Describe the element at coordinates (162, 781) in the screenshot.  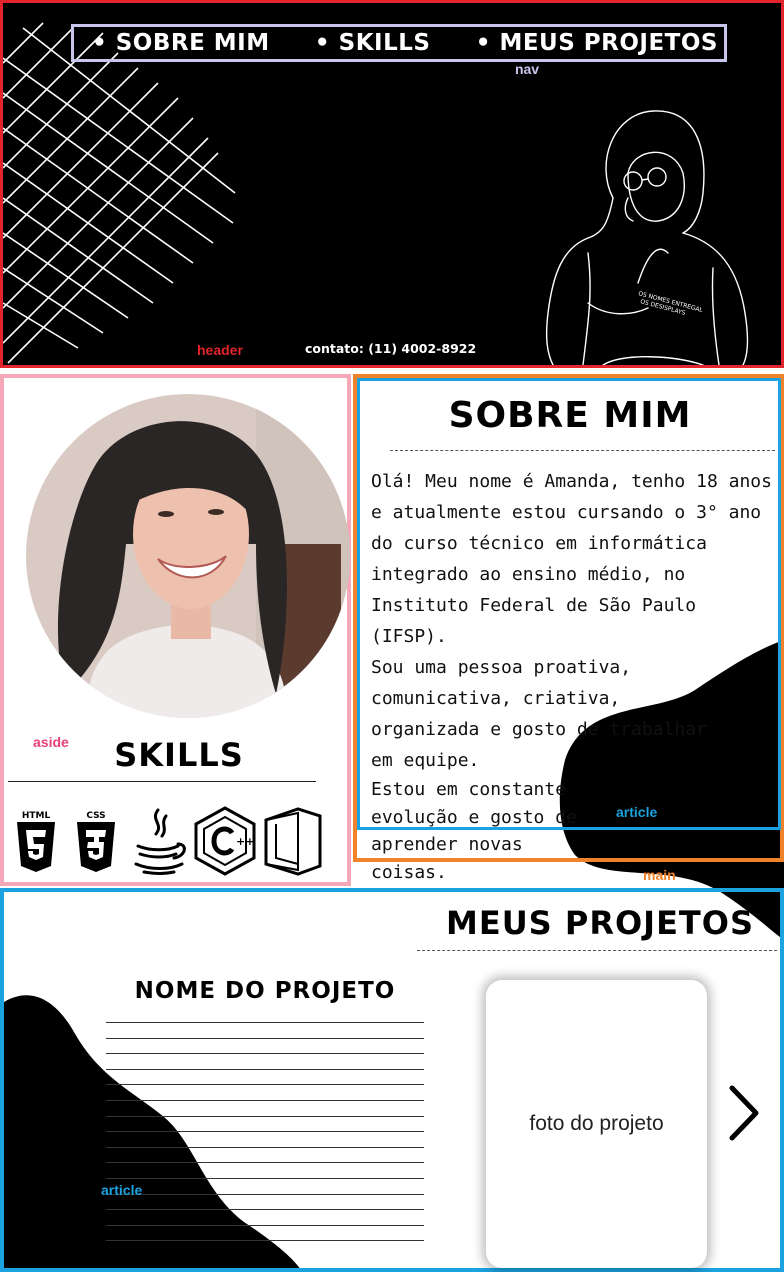
I see `skills-divider` at that location.